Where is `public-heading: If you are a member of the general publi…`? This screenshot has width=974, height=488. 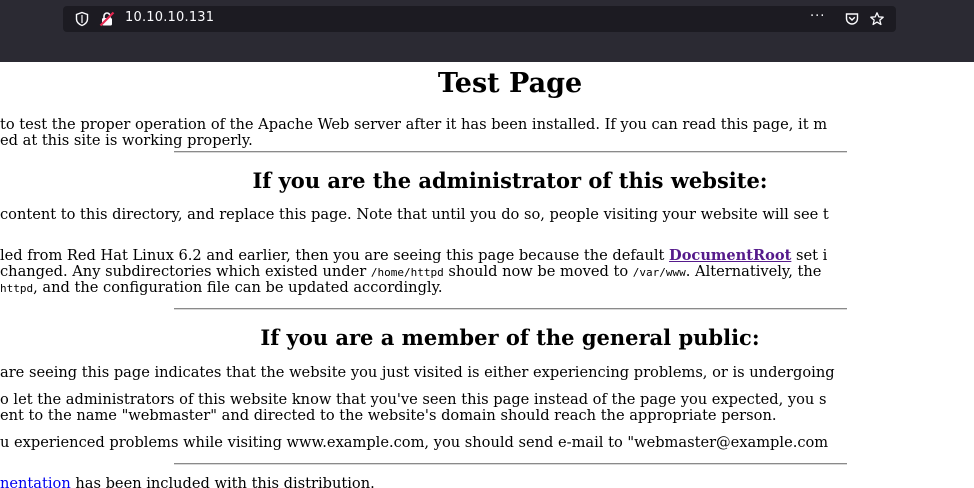
public-heading: If you are a member of the general publi… is located at coordinates (510, 337).